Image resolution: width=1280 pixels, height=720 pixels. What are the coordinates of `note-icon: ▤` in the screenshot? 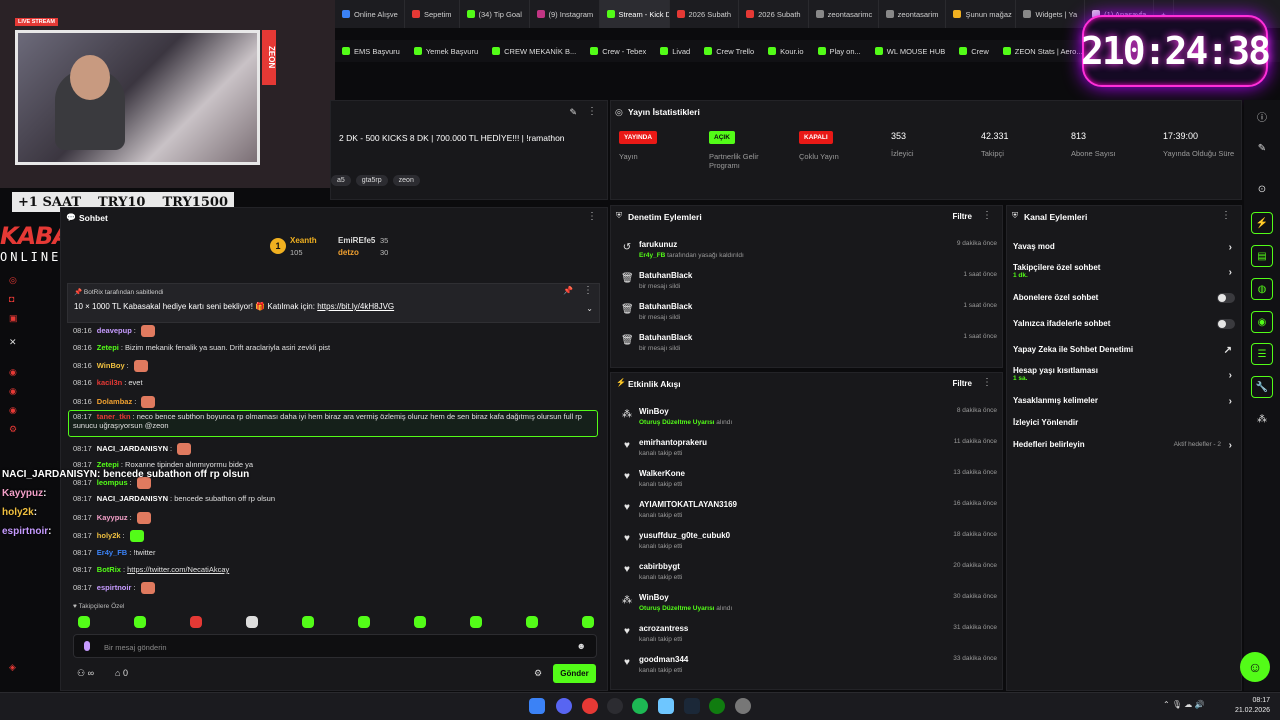 It's located at (1262, 256).